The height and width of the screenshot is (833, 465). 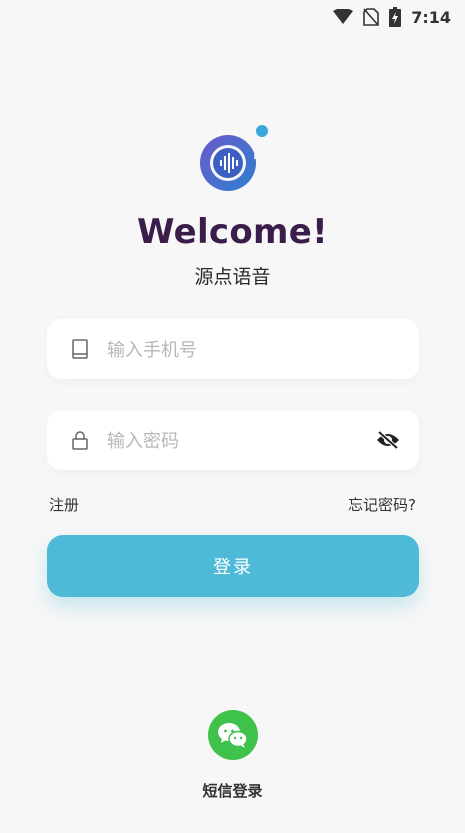 I want to click on status-bar: 7:14, so click(x=232, y=17).